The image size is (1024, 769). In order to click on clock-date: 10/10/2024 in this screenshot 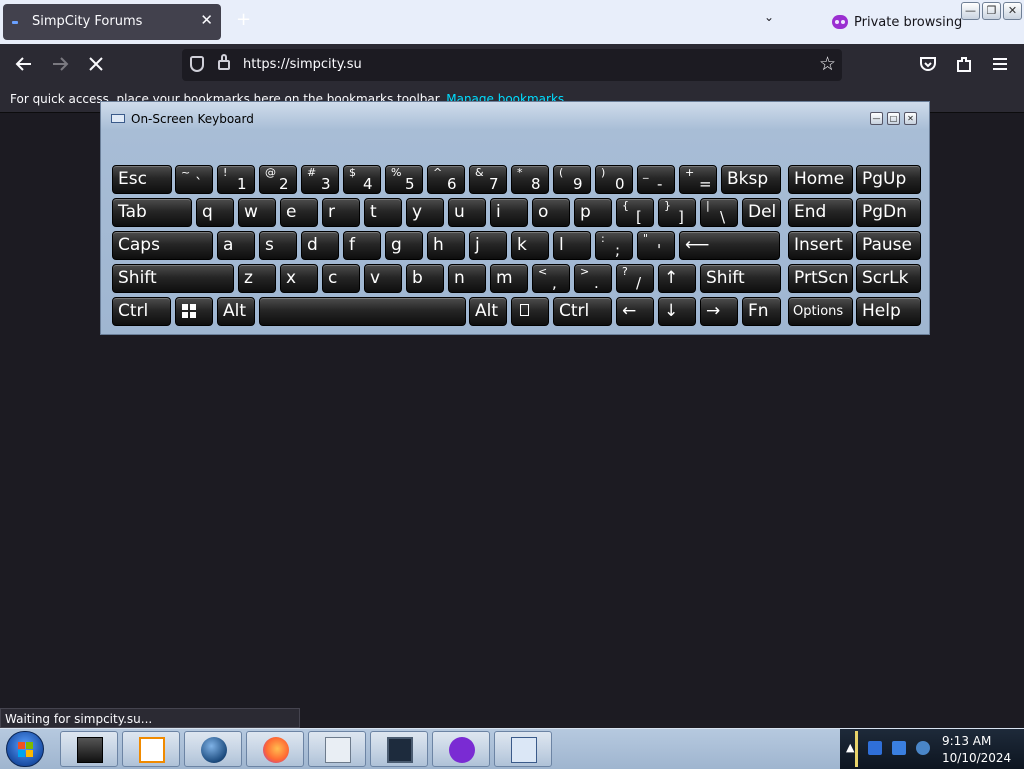, I will do `click(976, 758)`.